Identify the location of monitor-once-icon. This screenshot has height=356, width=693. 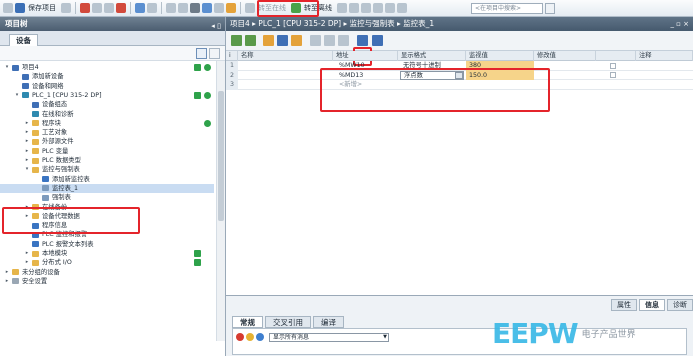
(377, 40).